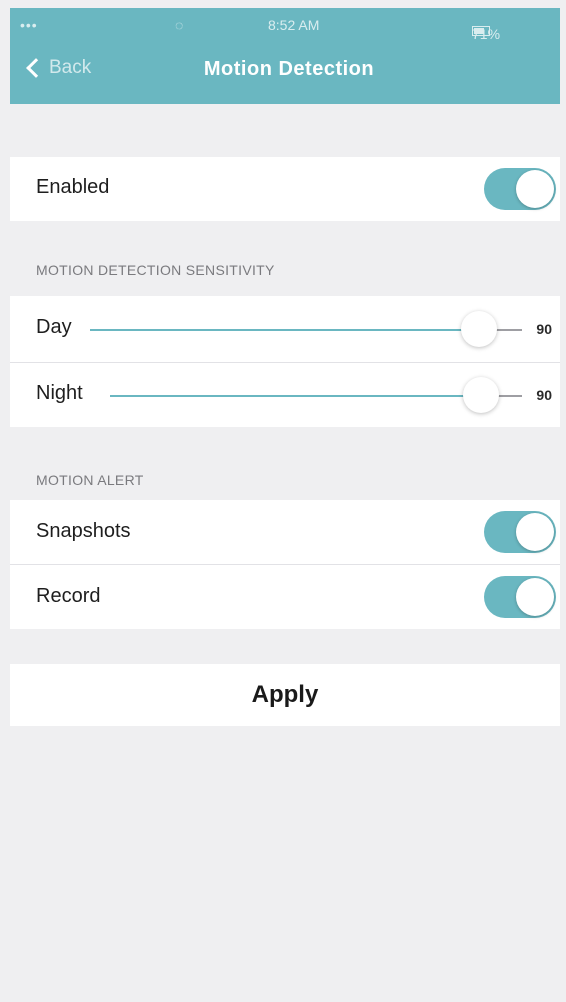 This screenshot has height=1002, width=566. I want to click on day-slider-fill, so click(284, 330).